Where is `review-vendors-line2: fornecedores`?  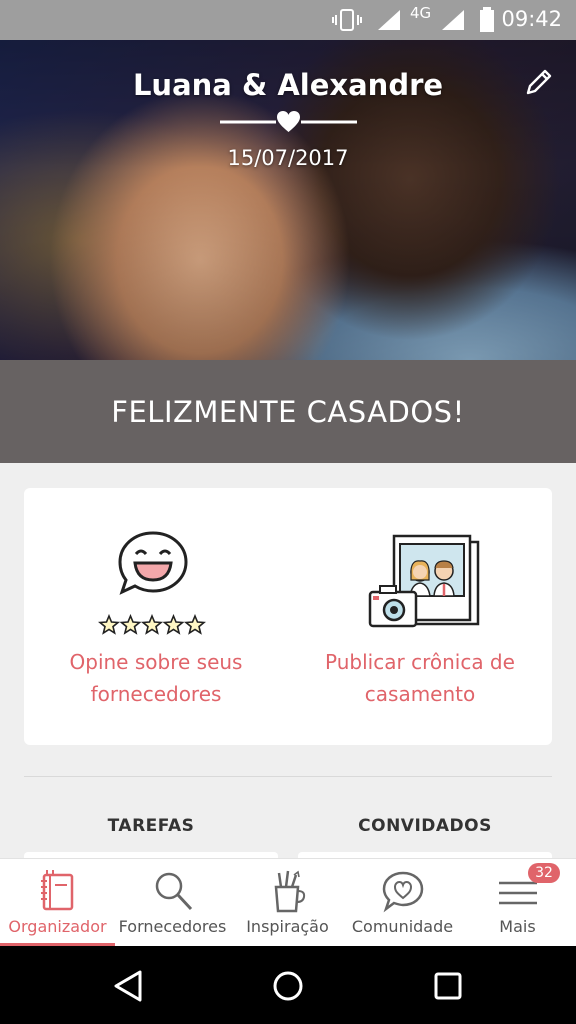
review-vendors-line2: fornecedores is located at coordinates (156, 694).